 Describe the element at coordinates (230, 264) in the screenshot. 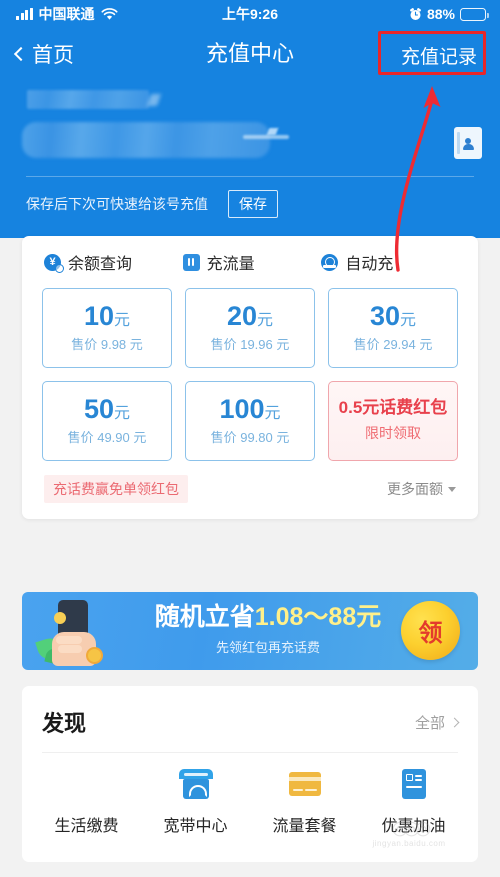

I see `tab-data-flow-label: 充流量` at that location.